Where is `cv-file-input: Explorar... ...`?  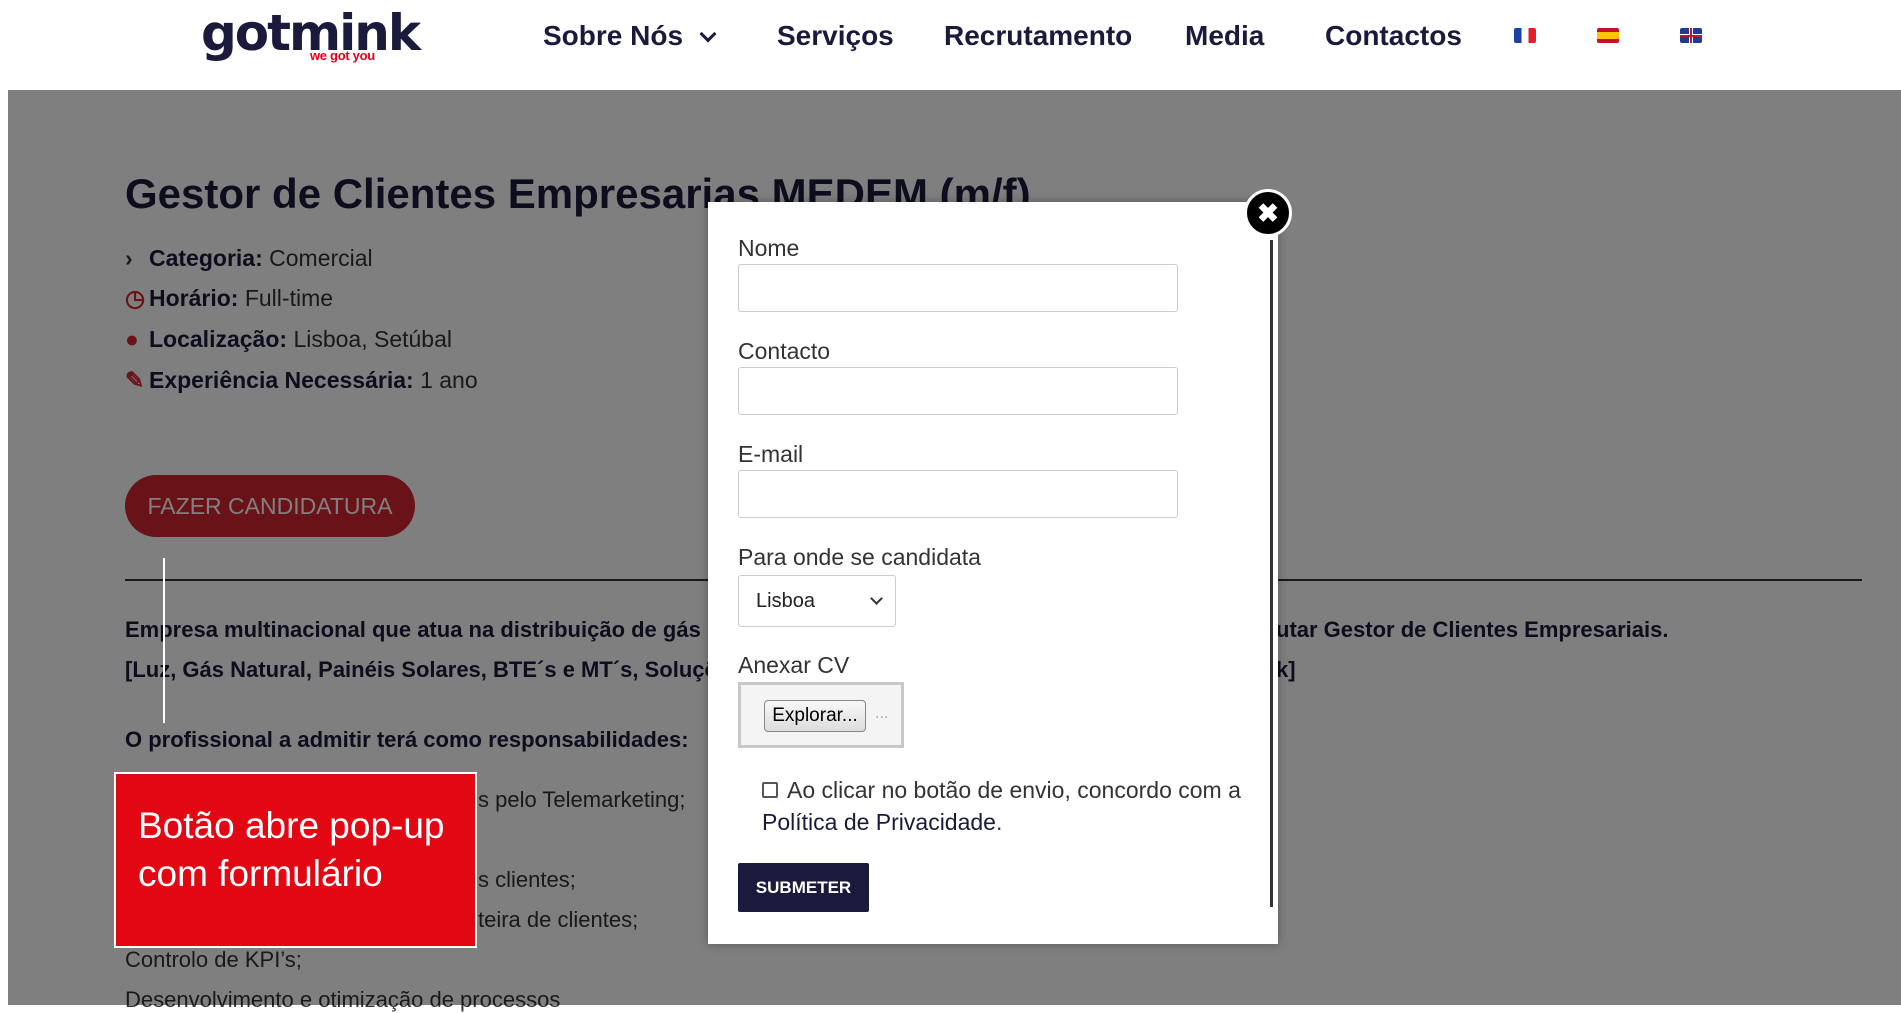
cv-file-input: Explorar... ... is located at coordinates (821, 715).